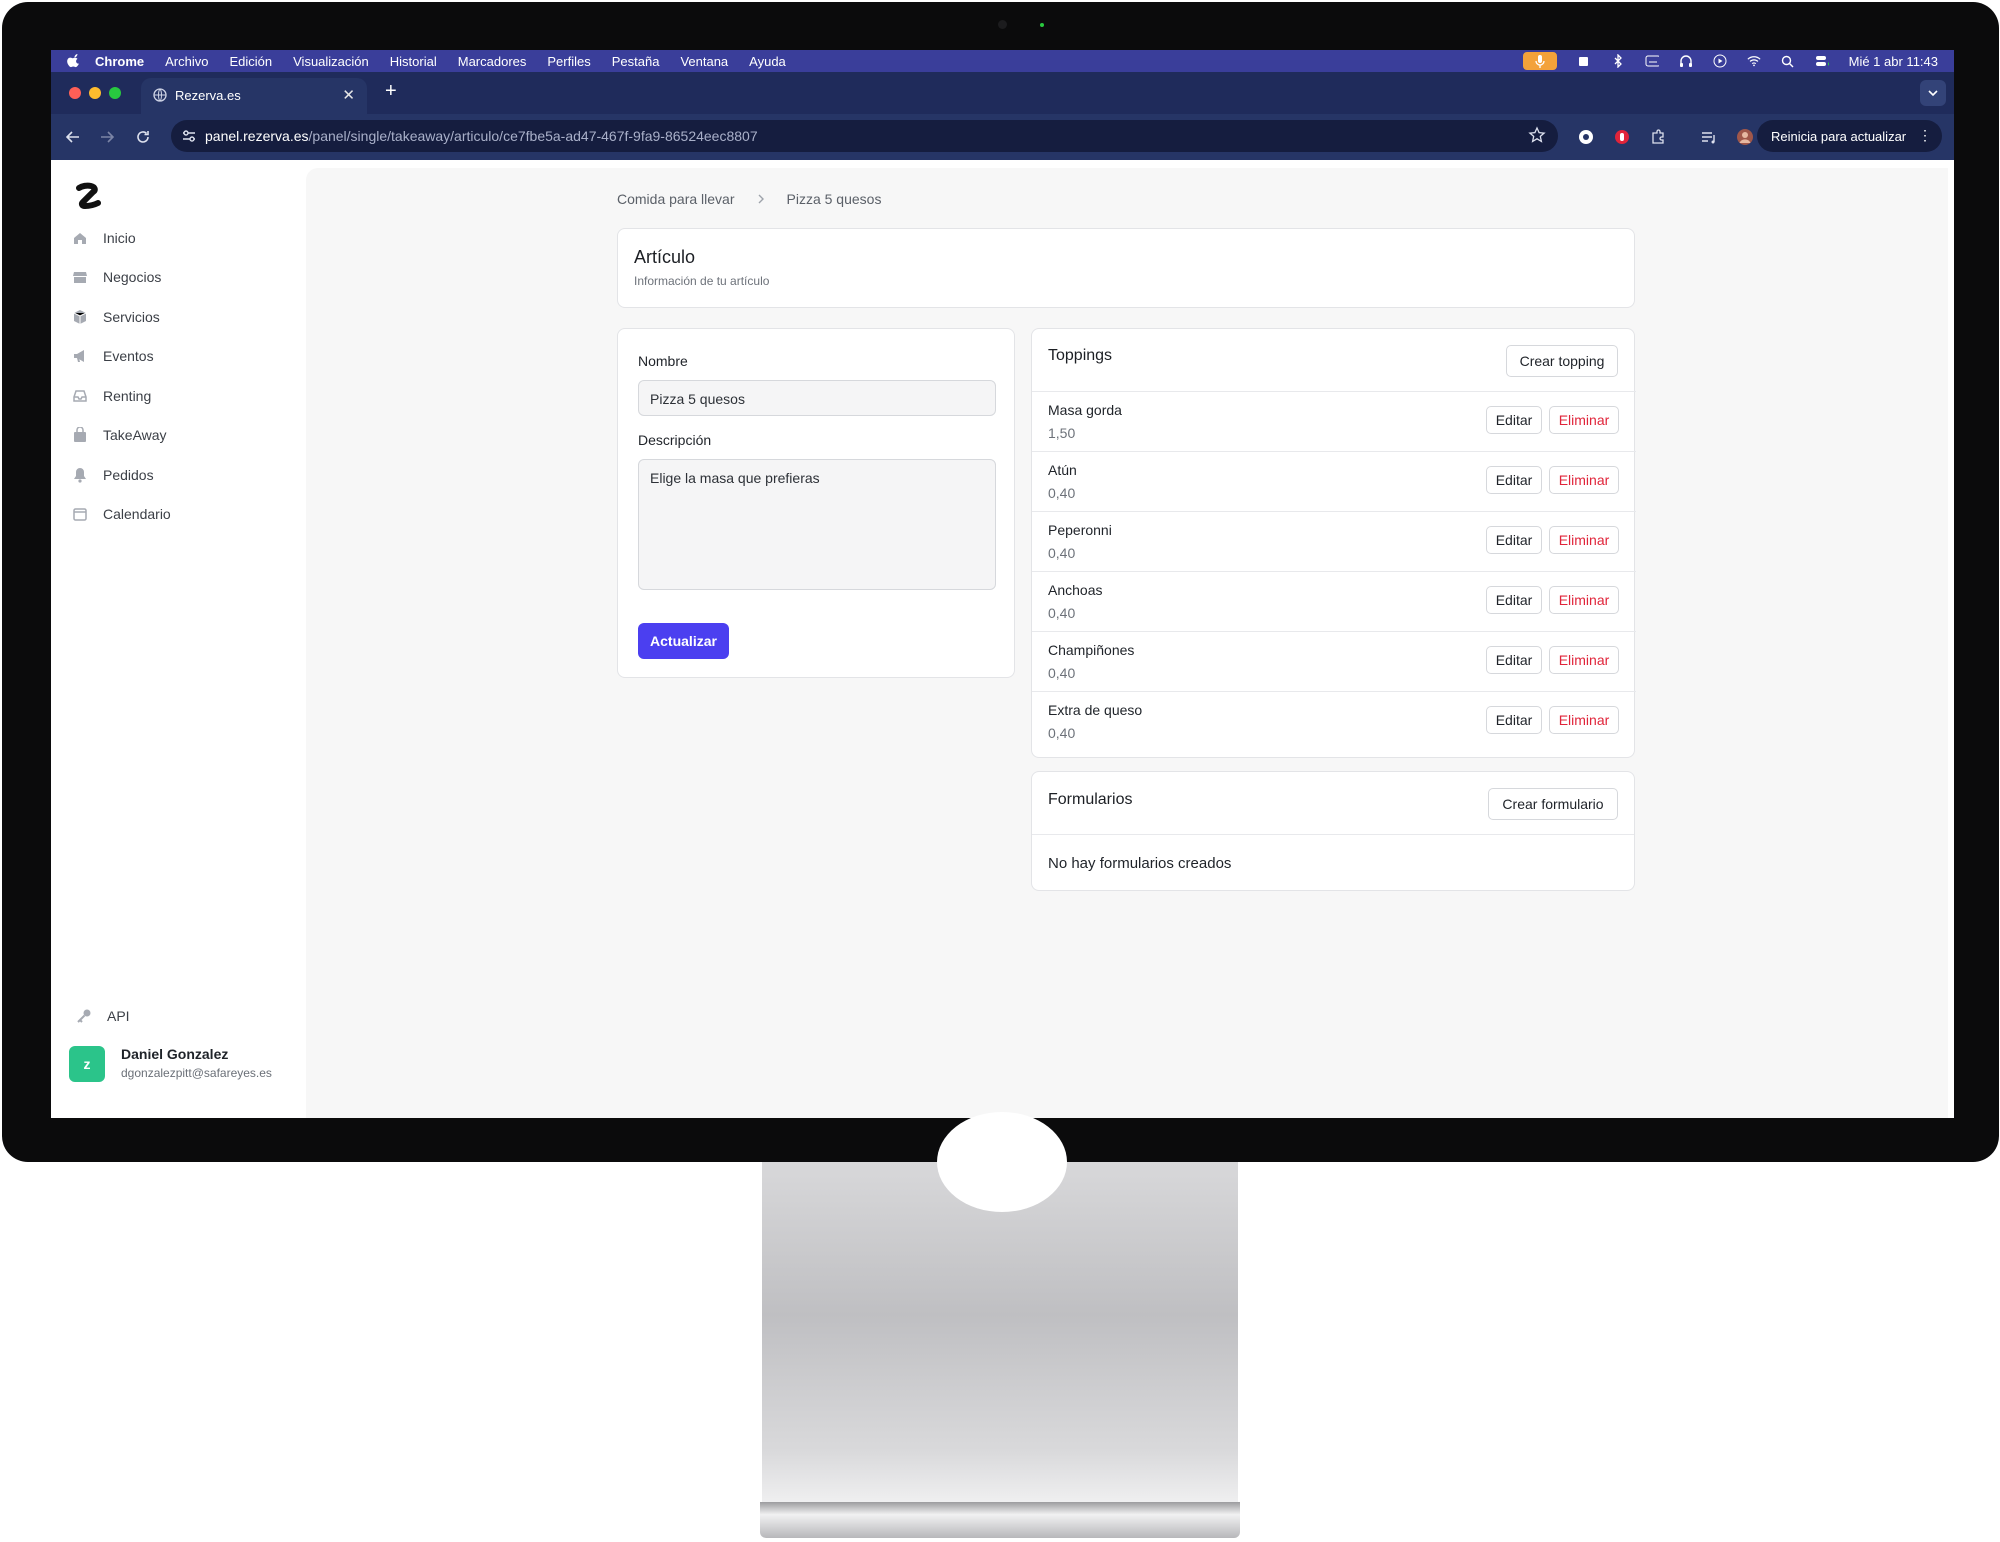  What do you see at coordinates (186, 61) in the screenshot?
I see `menu-archivo: Archivo` at bounding box center [186, 61].